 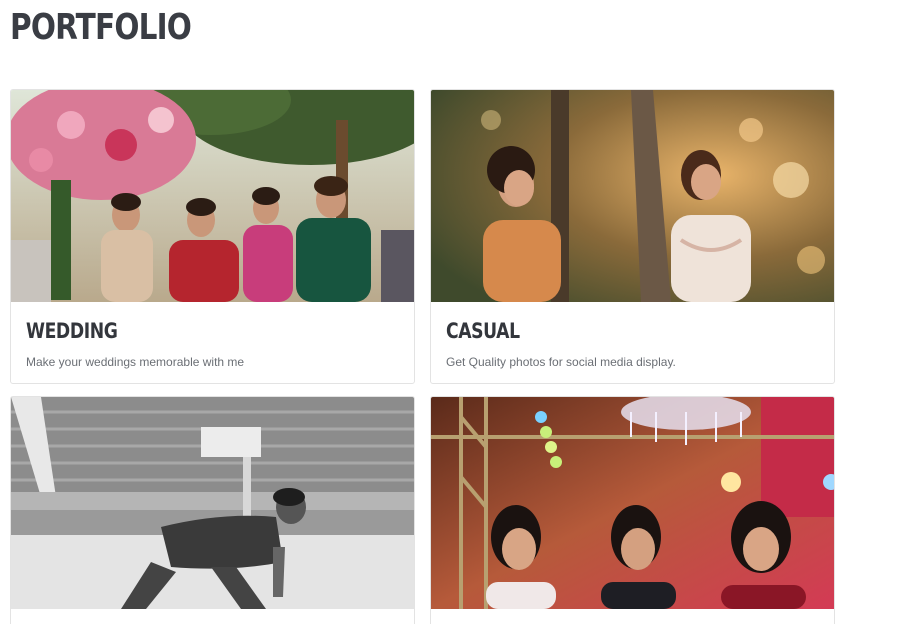 I want to click on card-title: CASUAL, so click(x=483, y=331).